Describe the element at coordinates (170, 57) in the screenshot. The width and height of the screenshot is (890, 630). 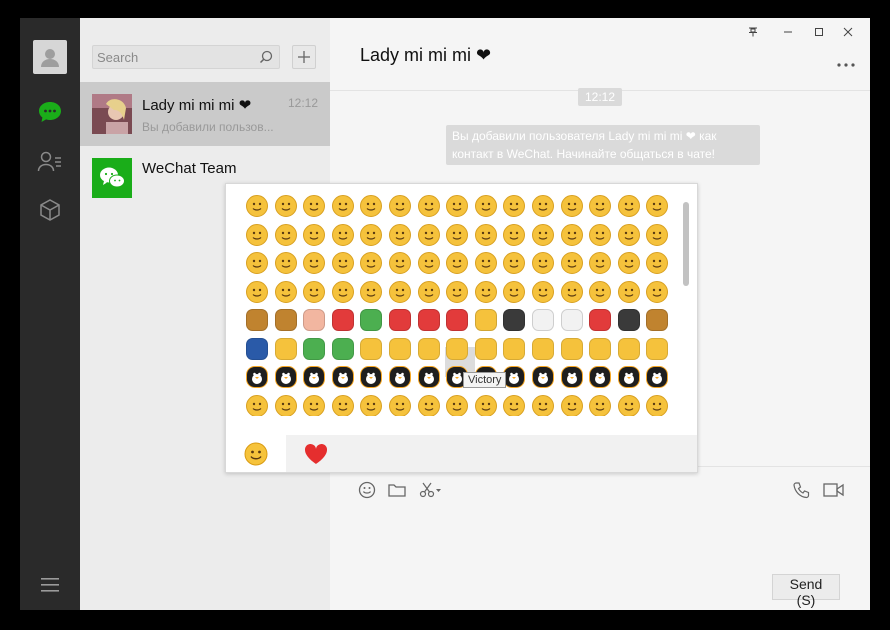
I see `search-input` at that location.